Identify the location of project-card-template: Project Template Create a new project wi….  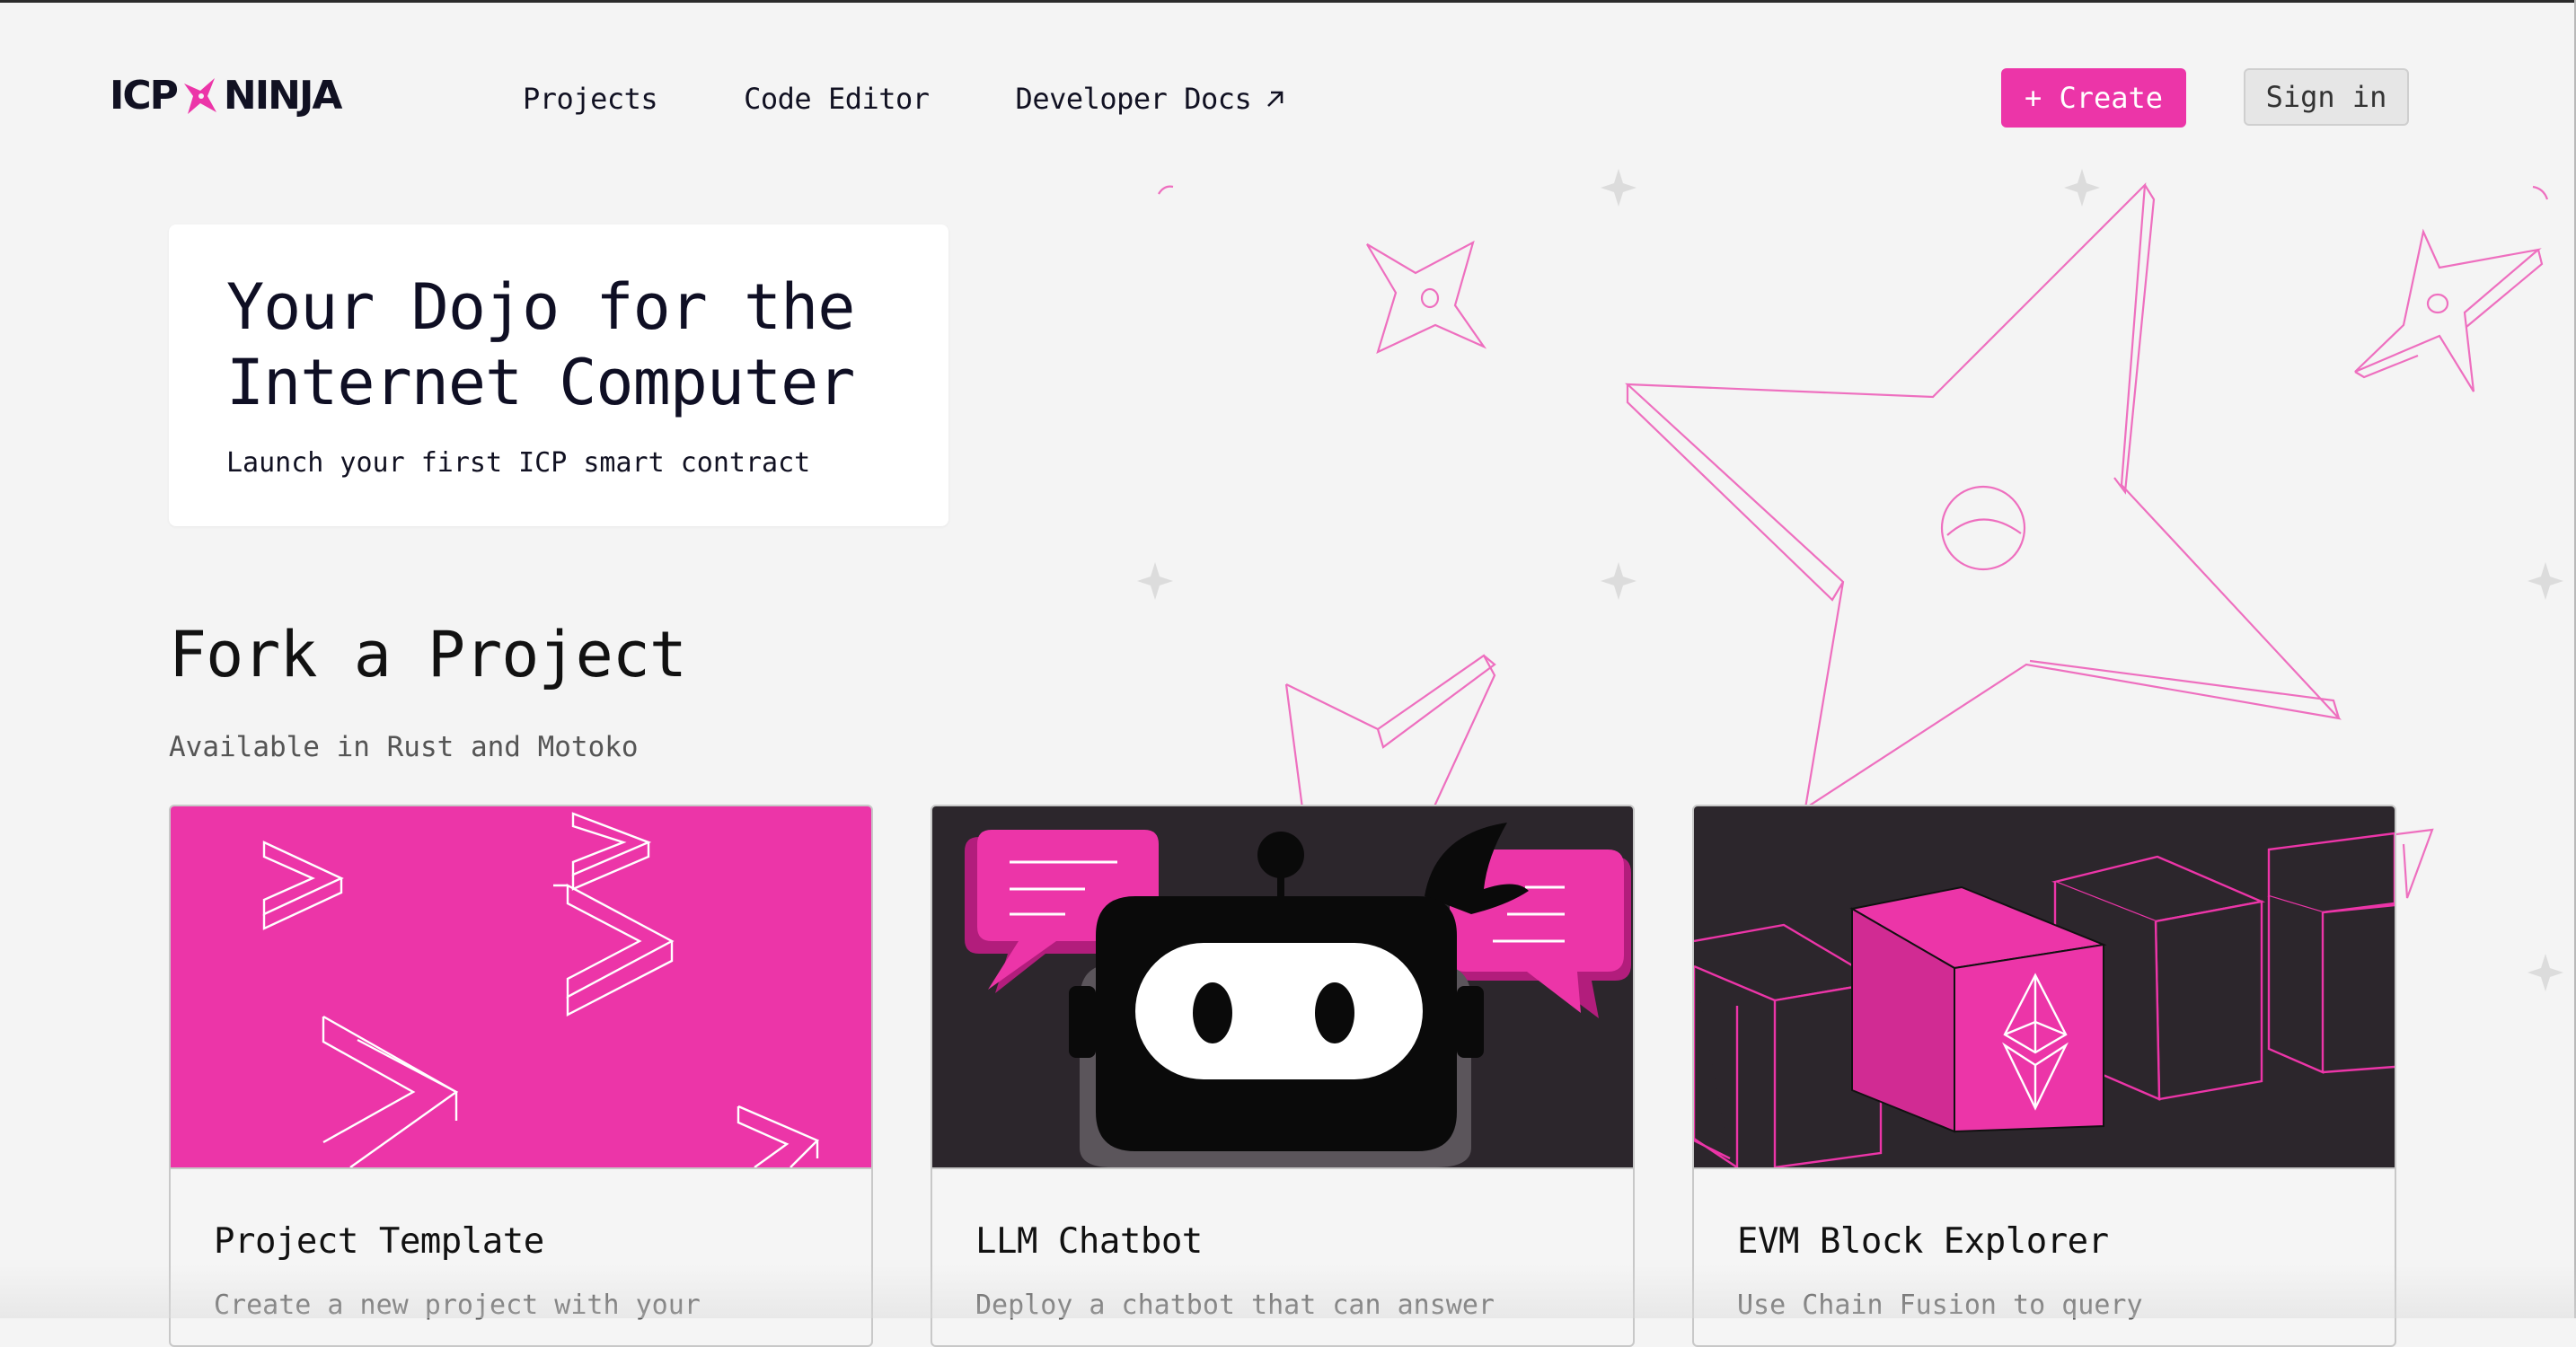
(521, 1076).